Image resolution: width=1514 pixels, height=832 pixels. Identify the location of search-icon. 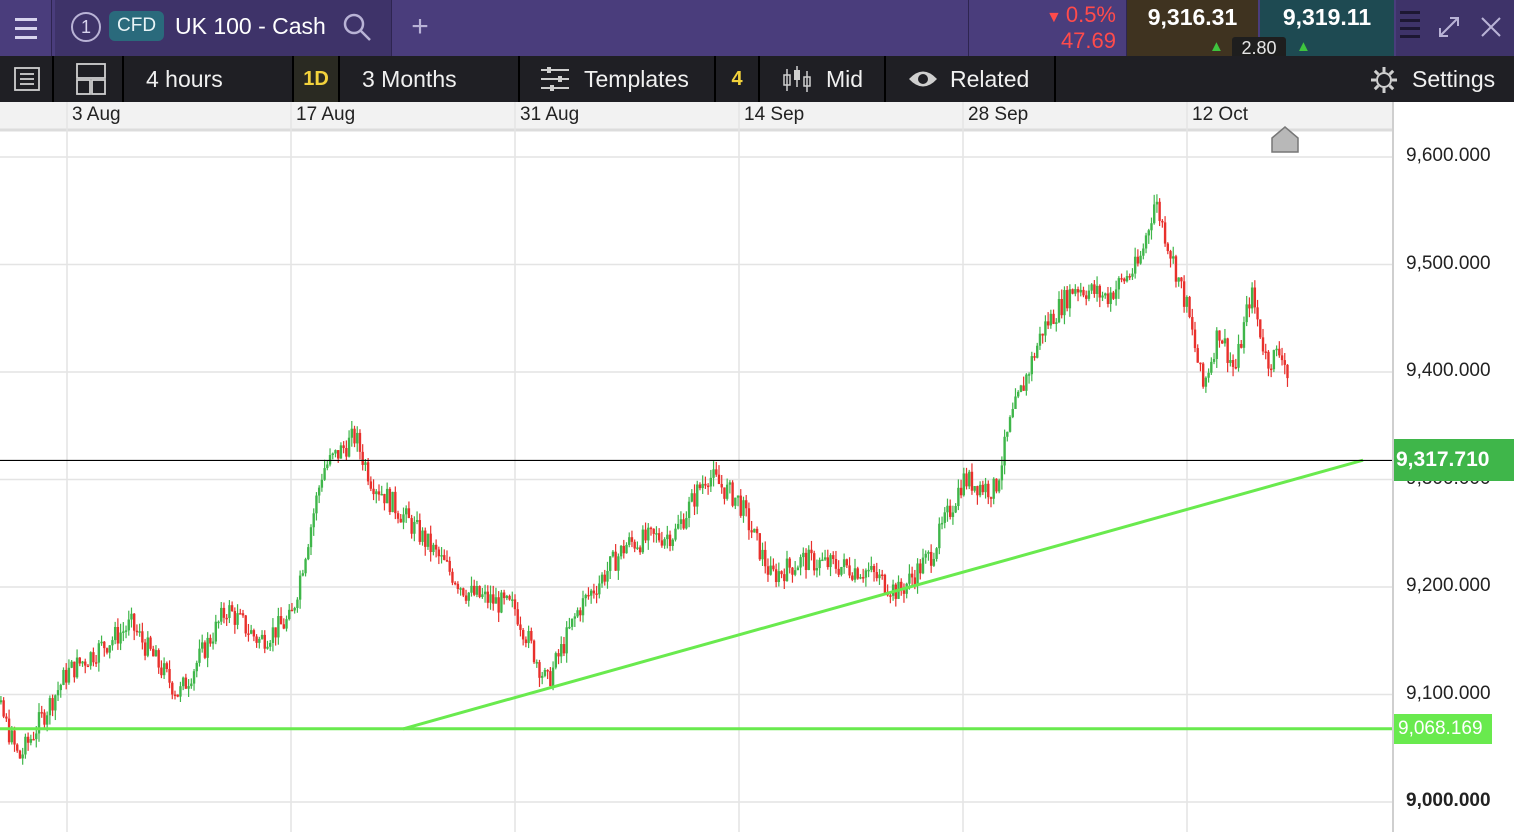
(357, 27).